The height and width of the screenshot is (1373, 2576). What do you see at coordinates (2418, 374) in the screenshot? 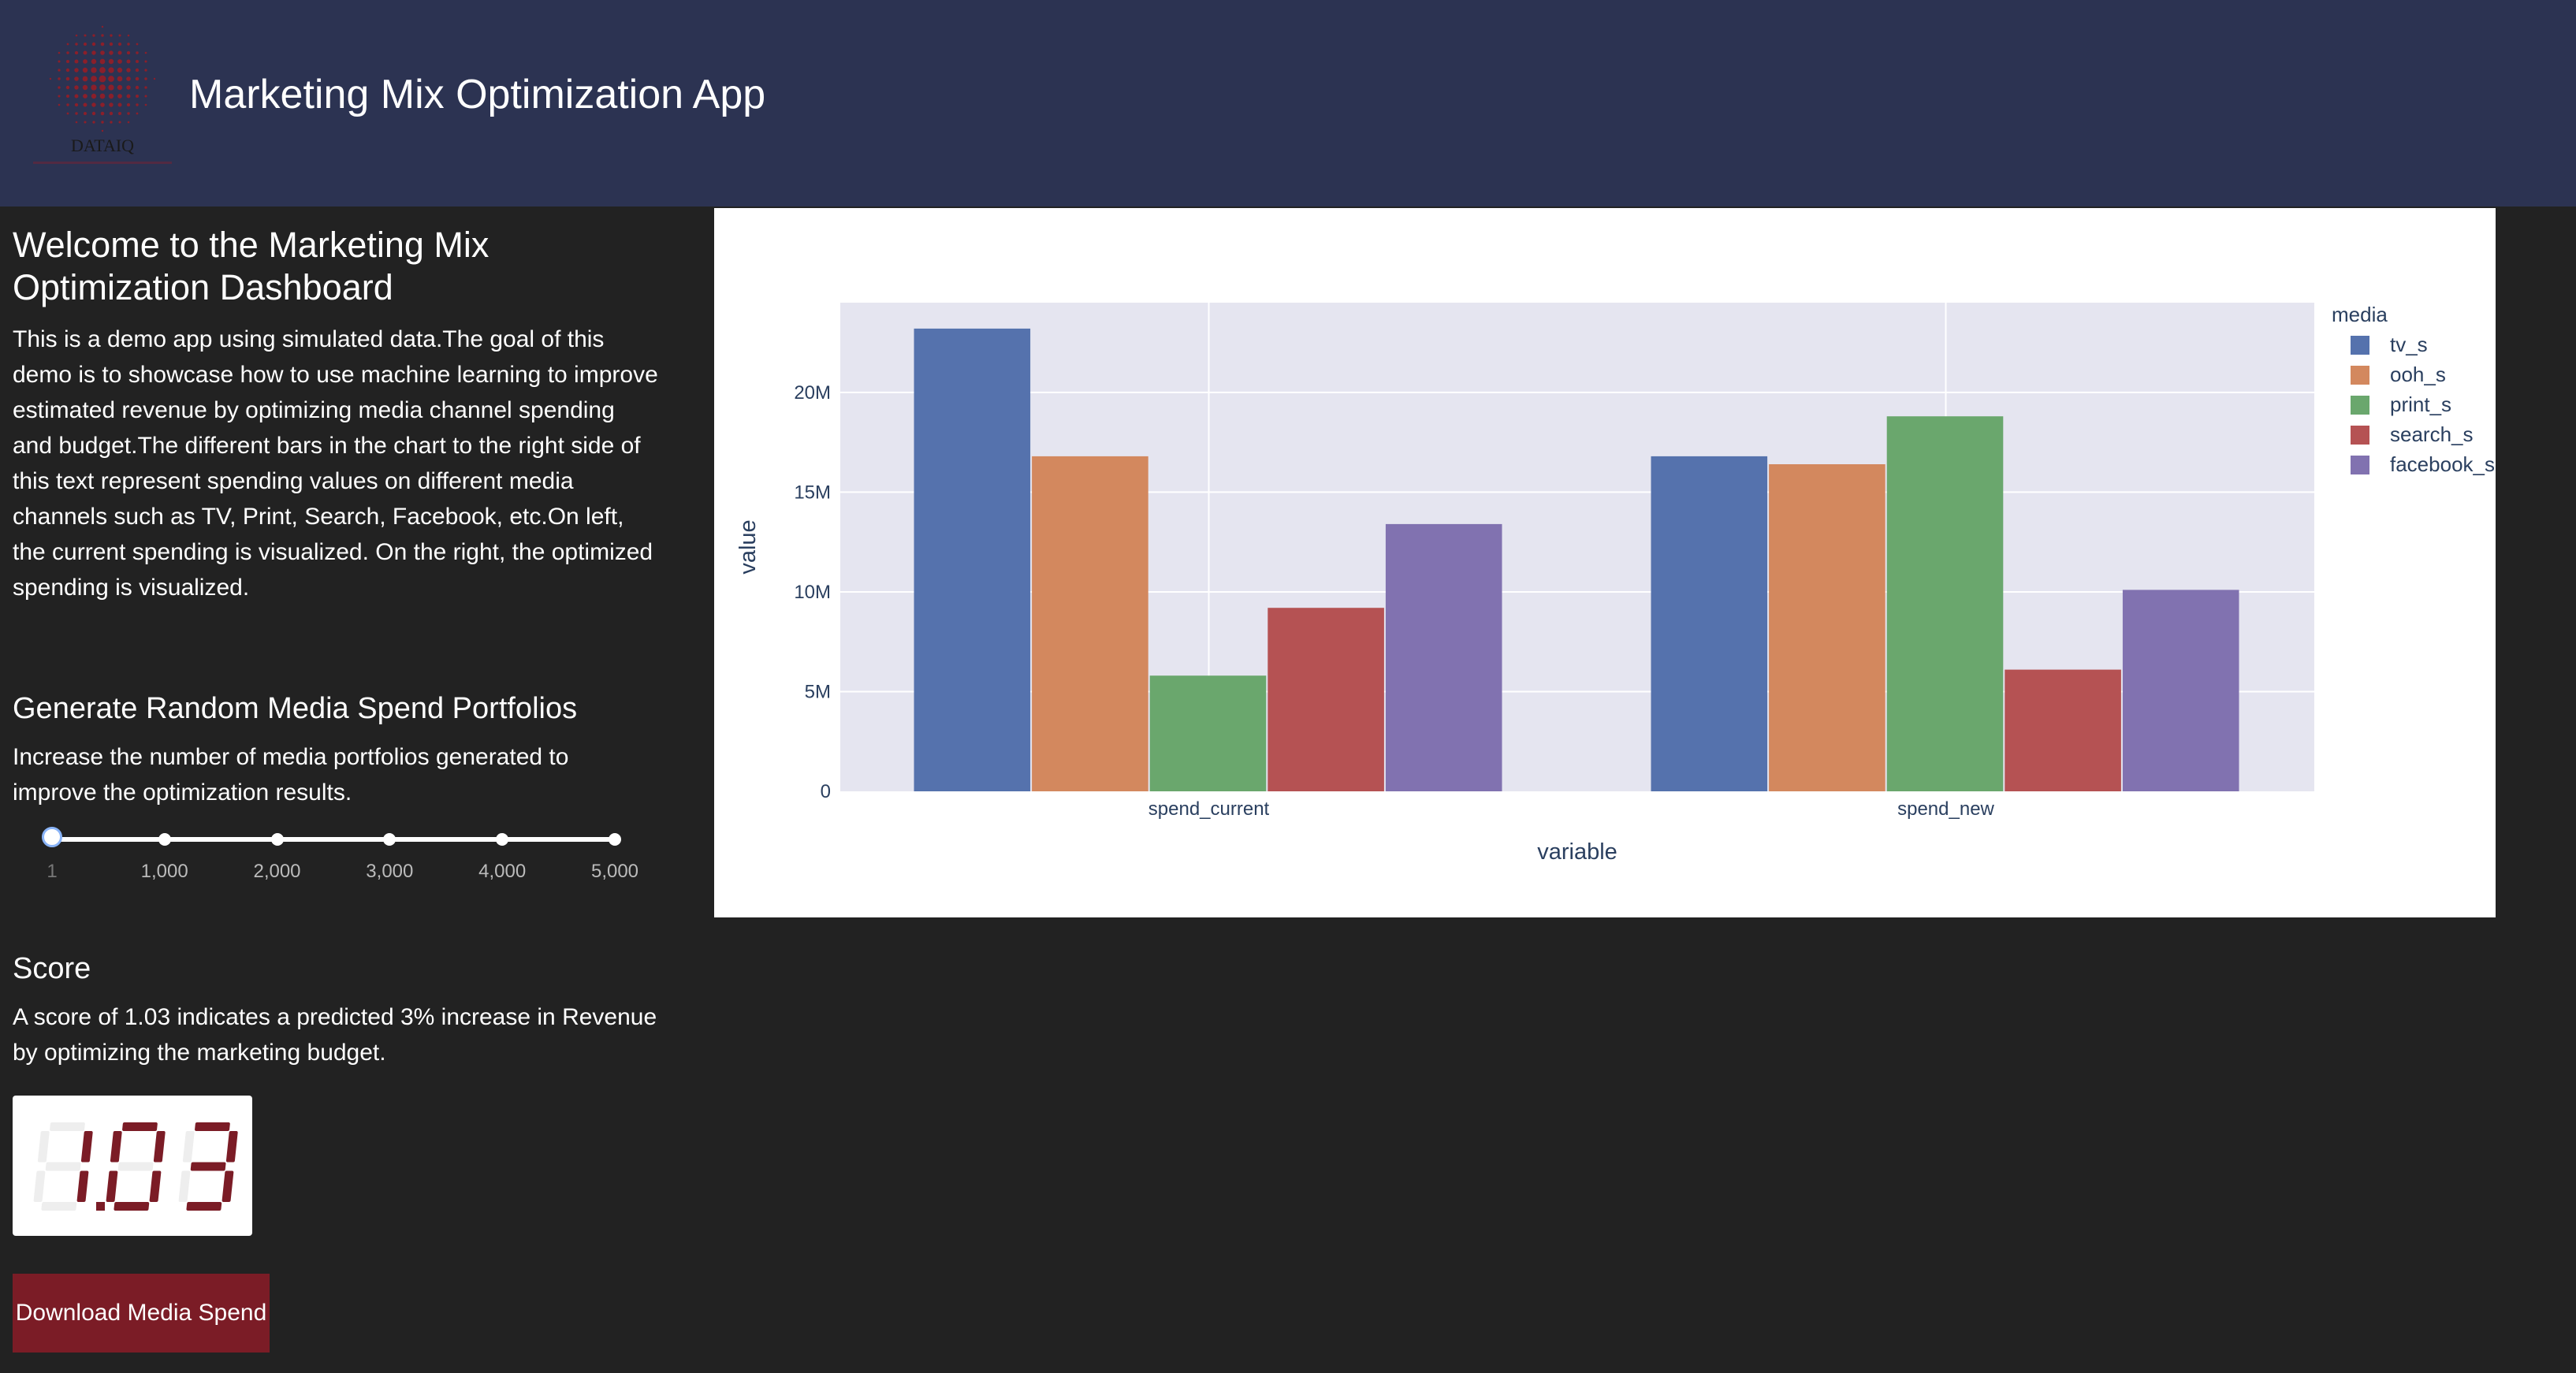
I see `legend-item-label: ooh_s` at bounding box center [2418, 374].